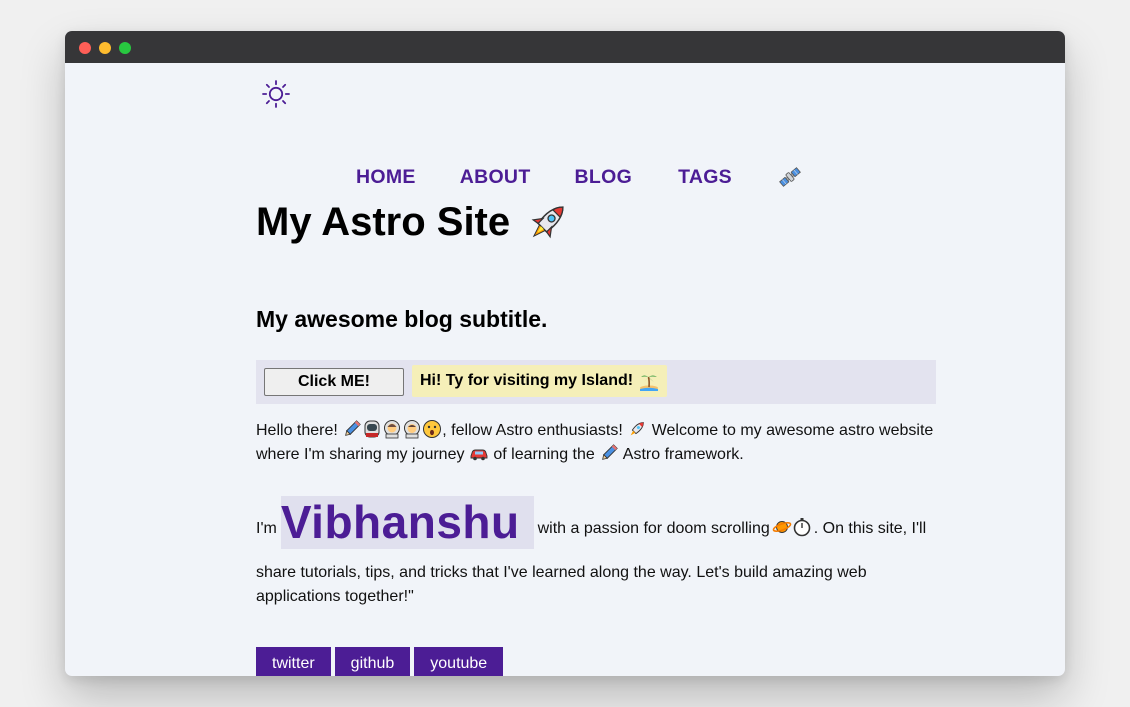  What do you see at coordinates (870, 528) in the screenshot?
I see `about-after-emoji: . On this site, I'll` at bounding box center [870, 528].